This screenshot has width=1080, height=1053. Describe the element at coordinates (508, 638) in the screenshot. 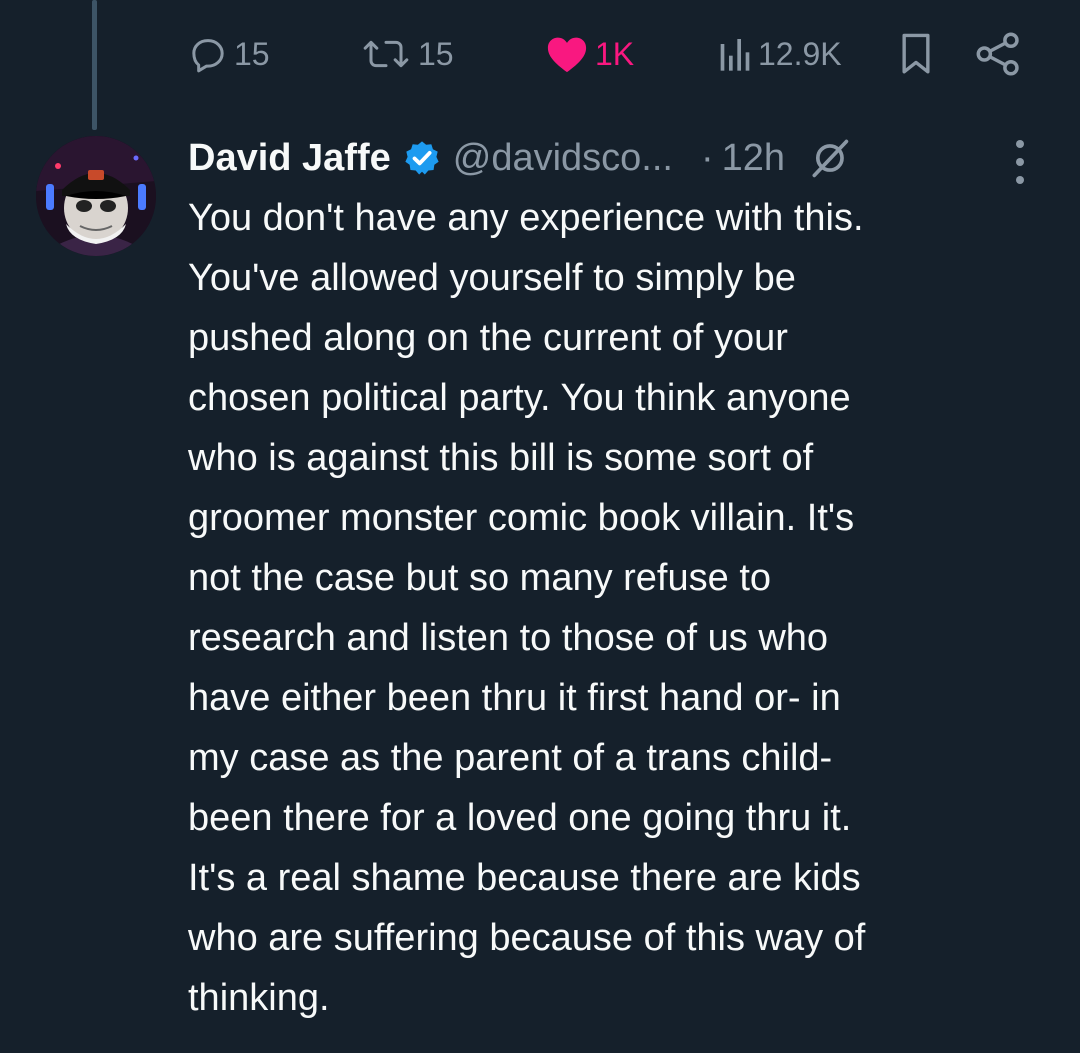

I see `tweet-text-line: research and listen to those of us who` at that location.